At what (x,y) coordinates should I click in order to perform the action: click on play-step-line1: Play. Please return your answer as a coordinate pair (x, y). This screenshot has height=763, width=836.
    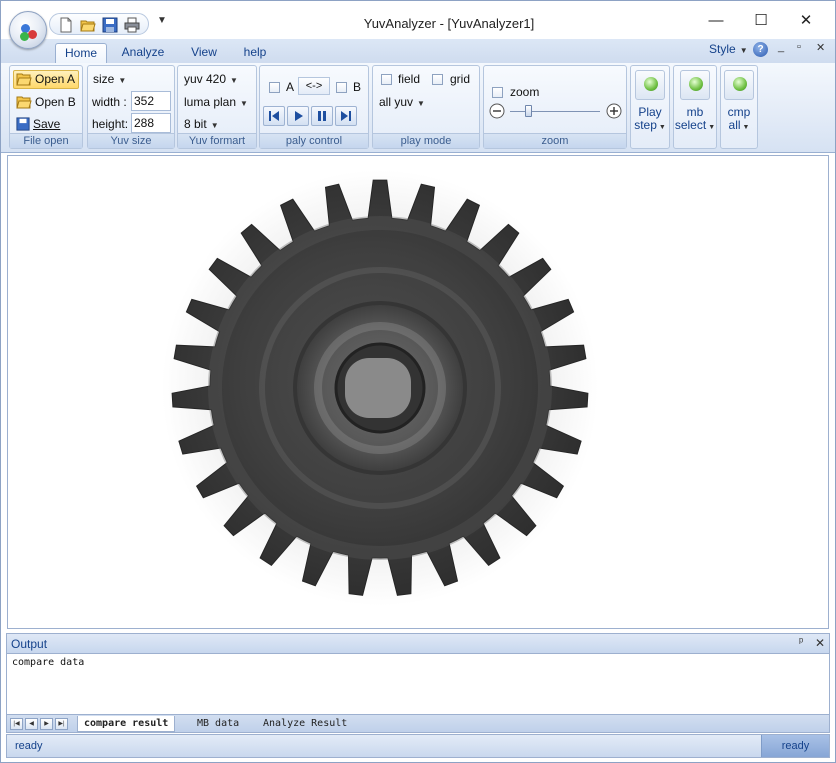
    Looking at the image, I should click on (650, 112).